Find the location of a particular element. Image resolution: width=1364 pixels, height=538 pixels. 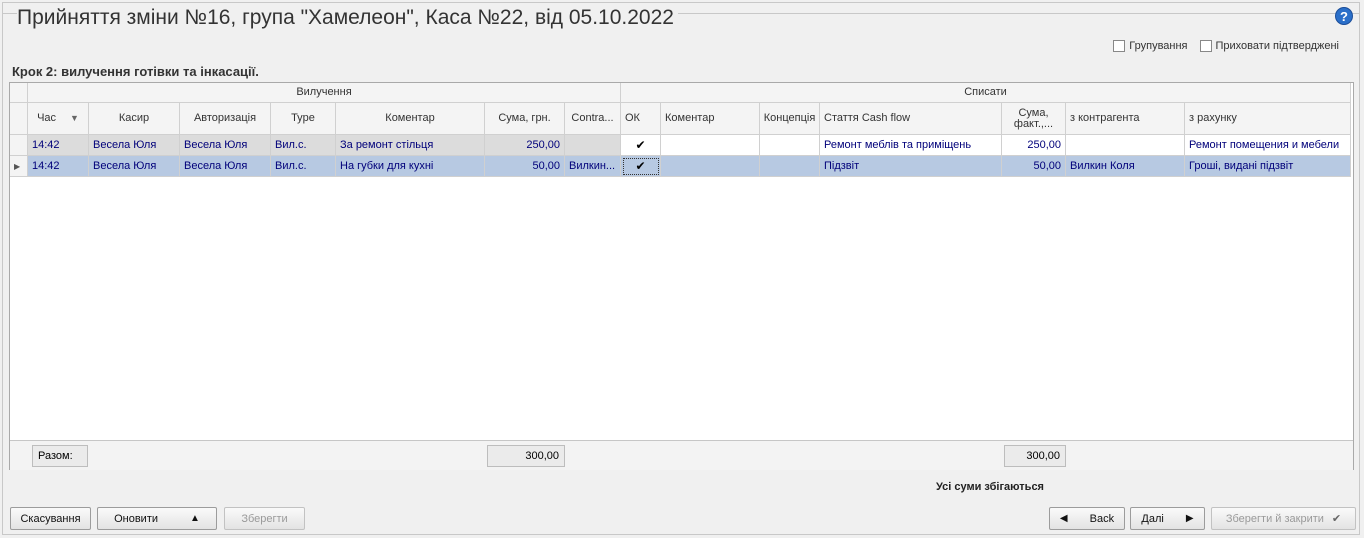

cell-from-contractor: Вилкин Коля is located at coordinates (1125, 166).